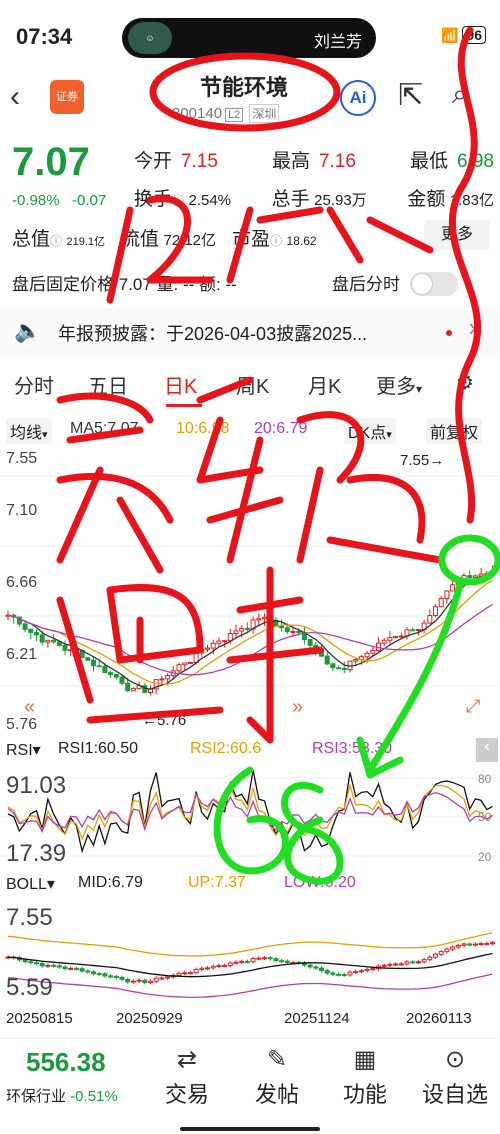  What do you see at coordinates (29, 431) in the screenshot?
I see `ma-selector: 均线▾` at bounding box center [29, 431].